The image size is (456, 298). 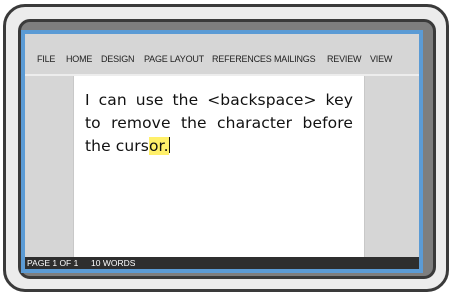 I want to click on menu-review: REVIEW, so click(x=344, y=59).